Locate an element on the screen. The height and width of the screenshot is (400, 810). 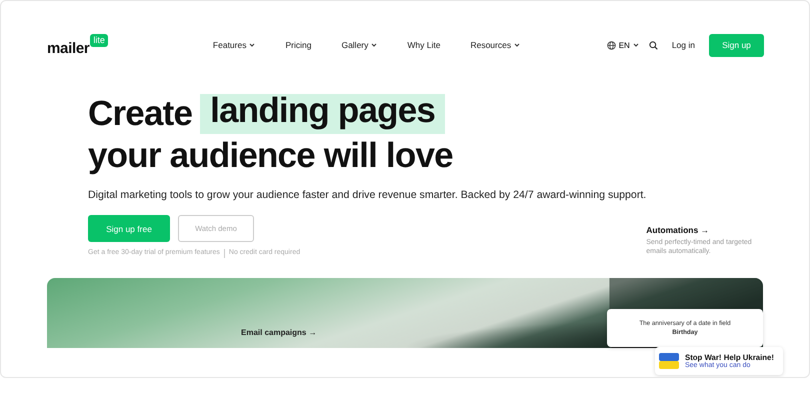
feature-link: Automations → is located at coordinates (699, 230).